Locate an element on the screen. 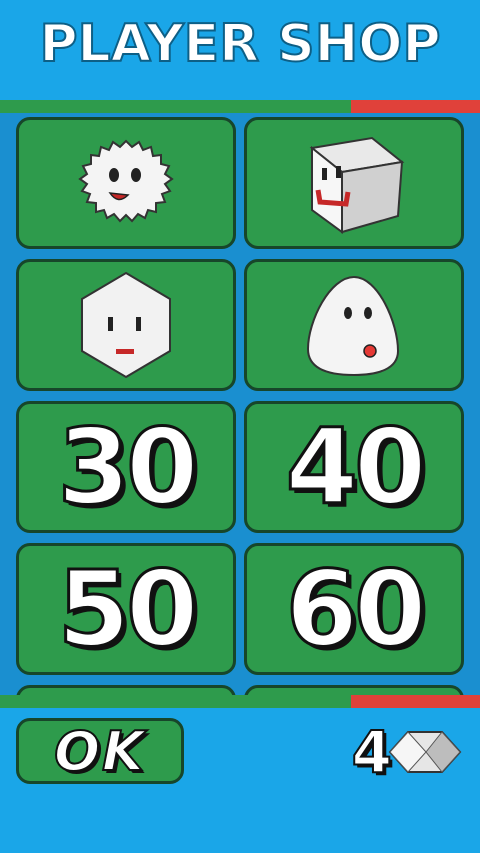 The image size is (480, 853). shop-item-price-40: 40 is located at coordinates (354, 467).